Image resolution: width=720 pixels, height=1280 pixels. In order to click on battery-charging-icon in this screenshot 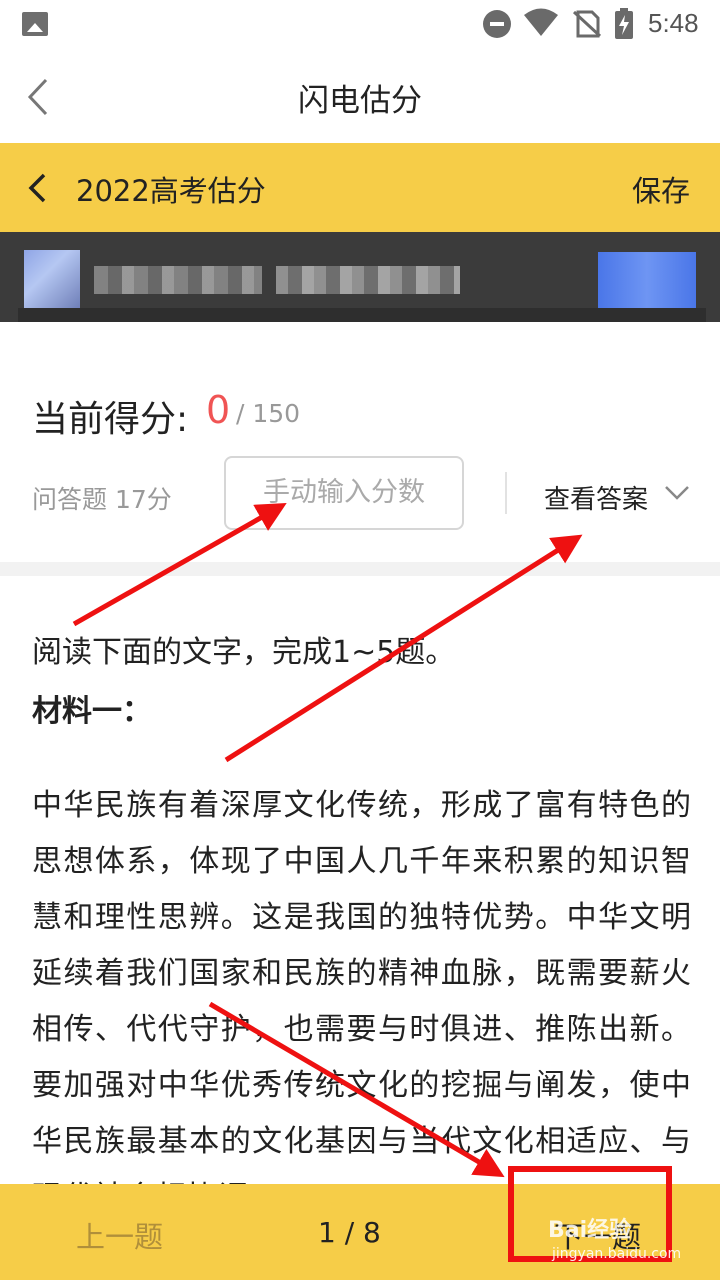, I will do `click(624, 23)`.